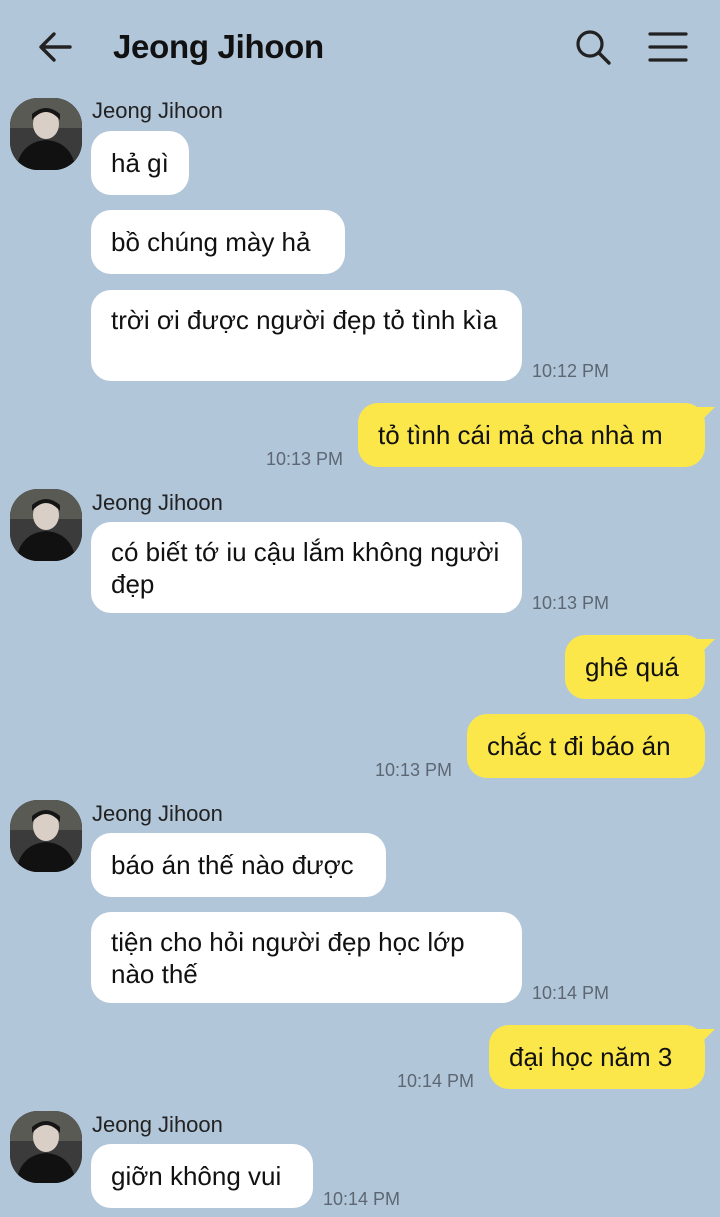 Image resolution: width=720 pixels, height=1217 pixels. Describe the element at coordinates (597, 1057) in the screenshot. I see `my-message-bubble: đại học năm 3` at that location.